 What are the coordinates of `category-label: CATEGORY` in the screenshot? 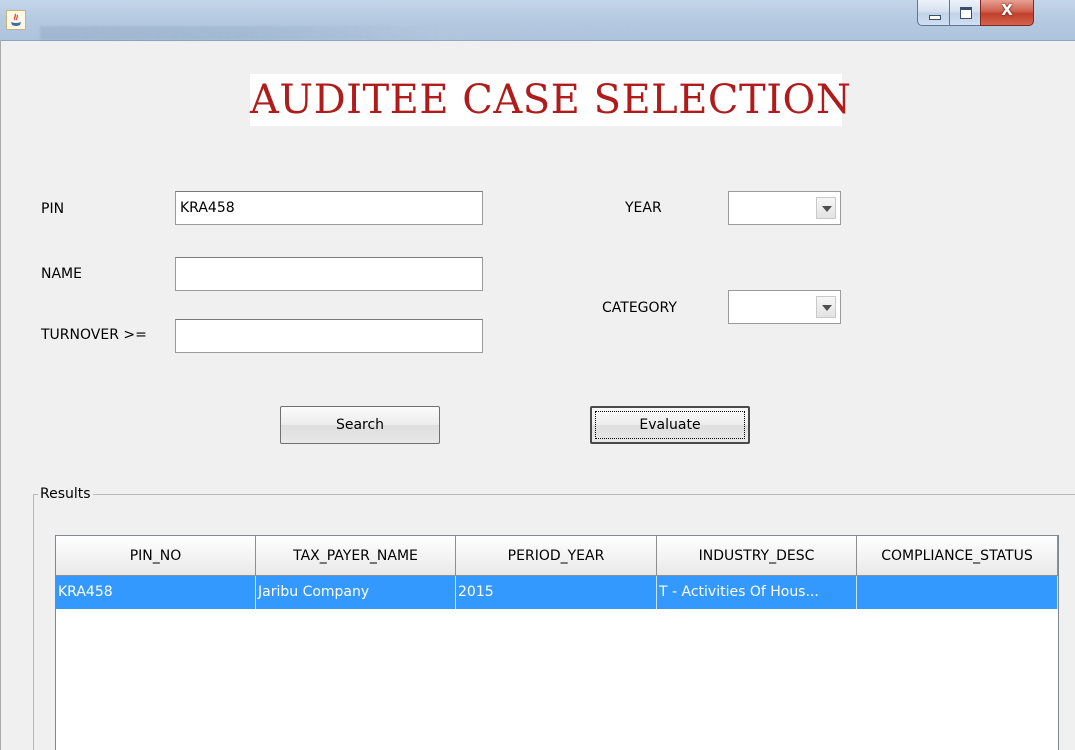 It's located at (639, 308).